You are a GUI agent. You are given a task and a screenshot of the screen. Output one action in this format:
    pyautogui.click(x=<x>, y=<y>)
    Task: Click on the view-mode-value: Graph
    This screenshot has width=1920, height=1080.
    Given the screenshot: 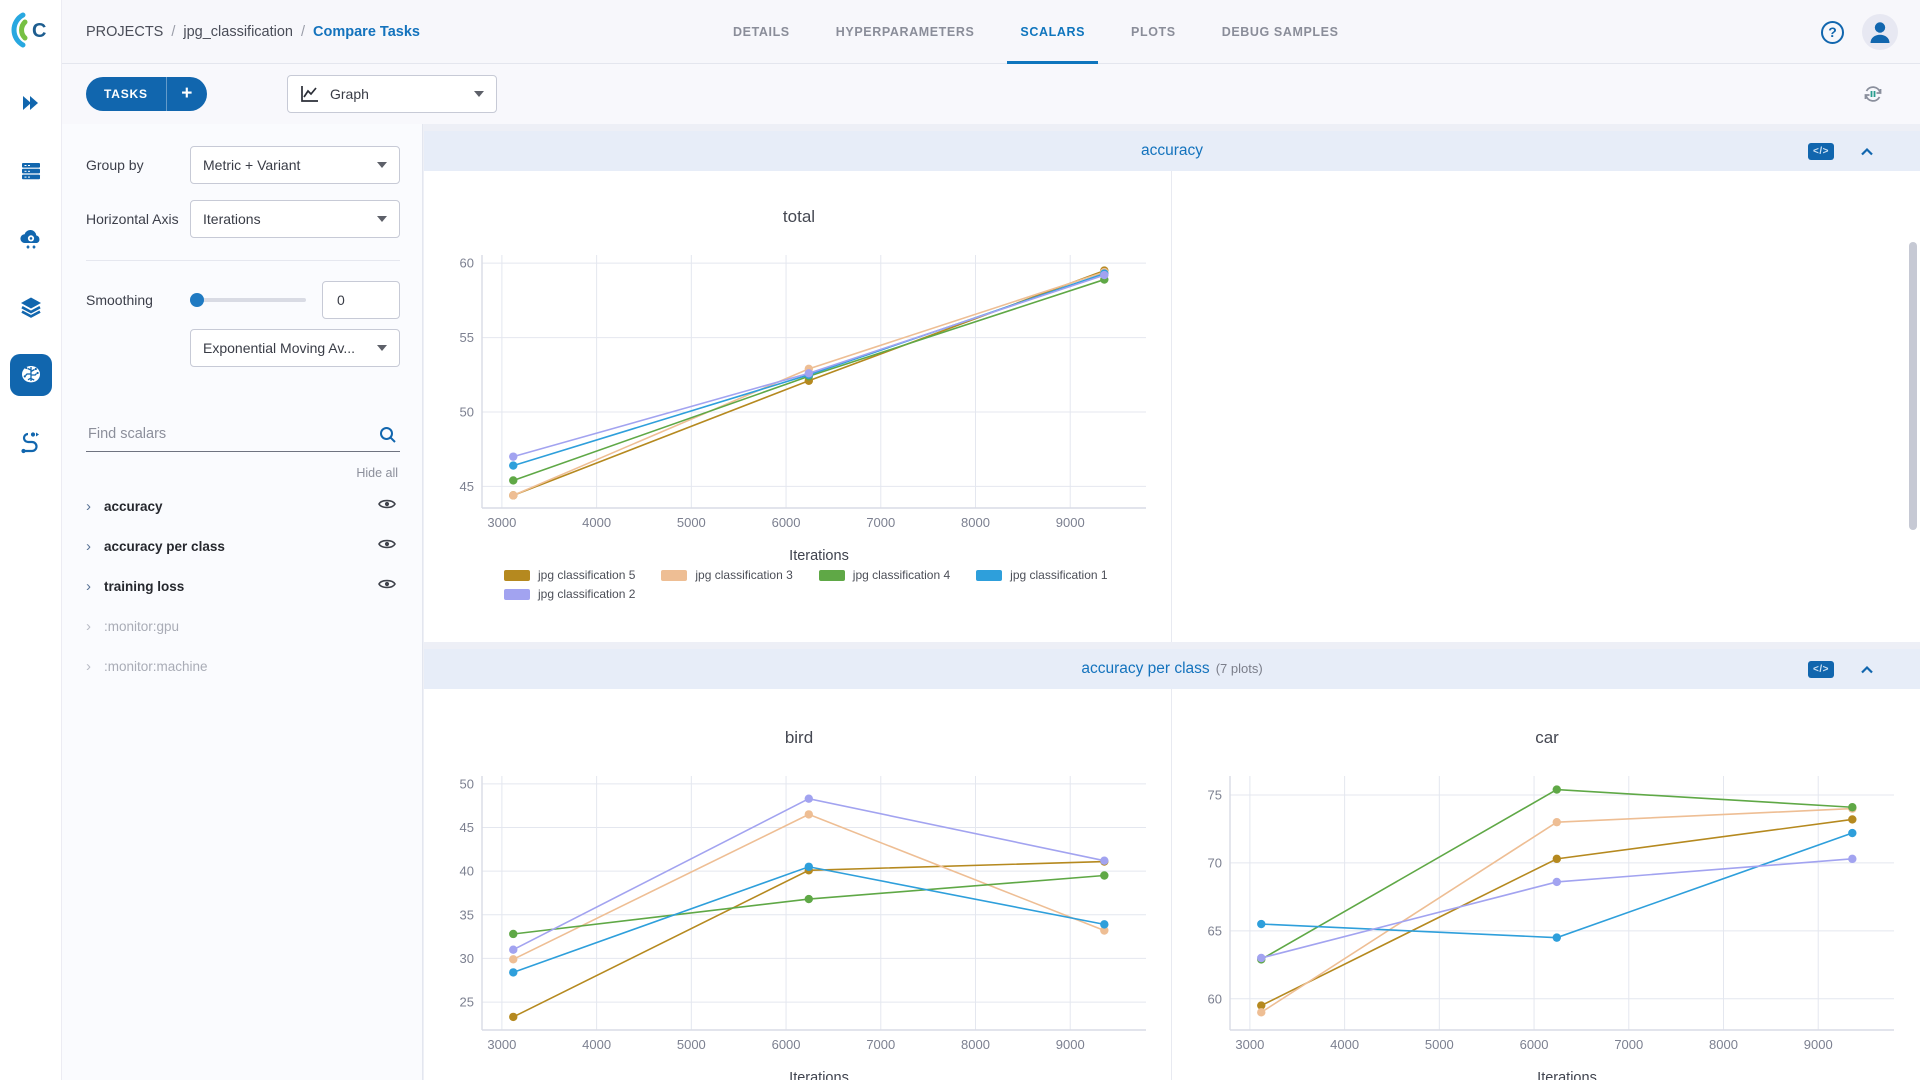 What is the action you would take?
    pyautogui.click(x=349, y=94)
    